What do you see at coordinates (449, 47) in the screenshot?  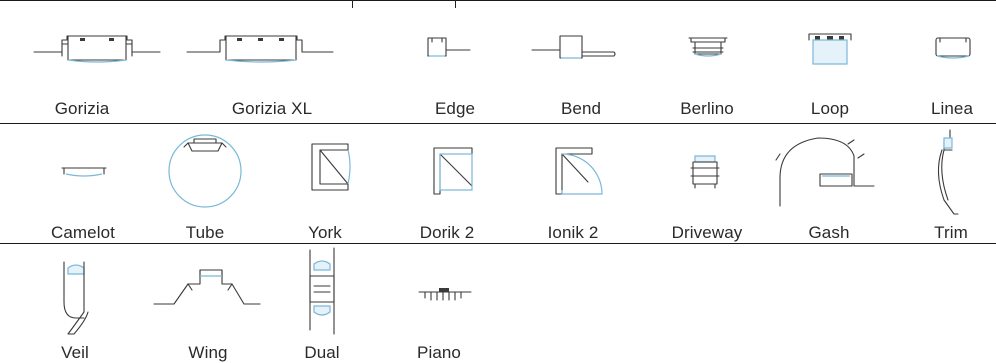 I see `edge-profile-icon` at bounding box center [449, 47].